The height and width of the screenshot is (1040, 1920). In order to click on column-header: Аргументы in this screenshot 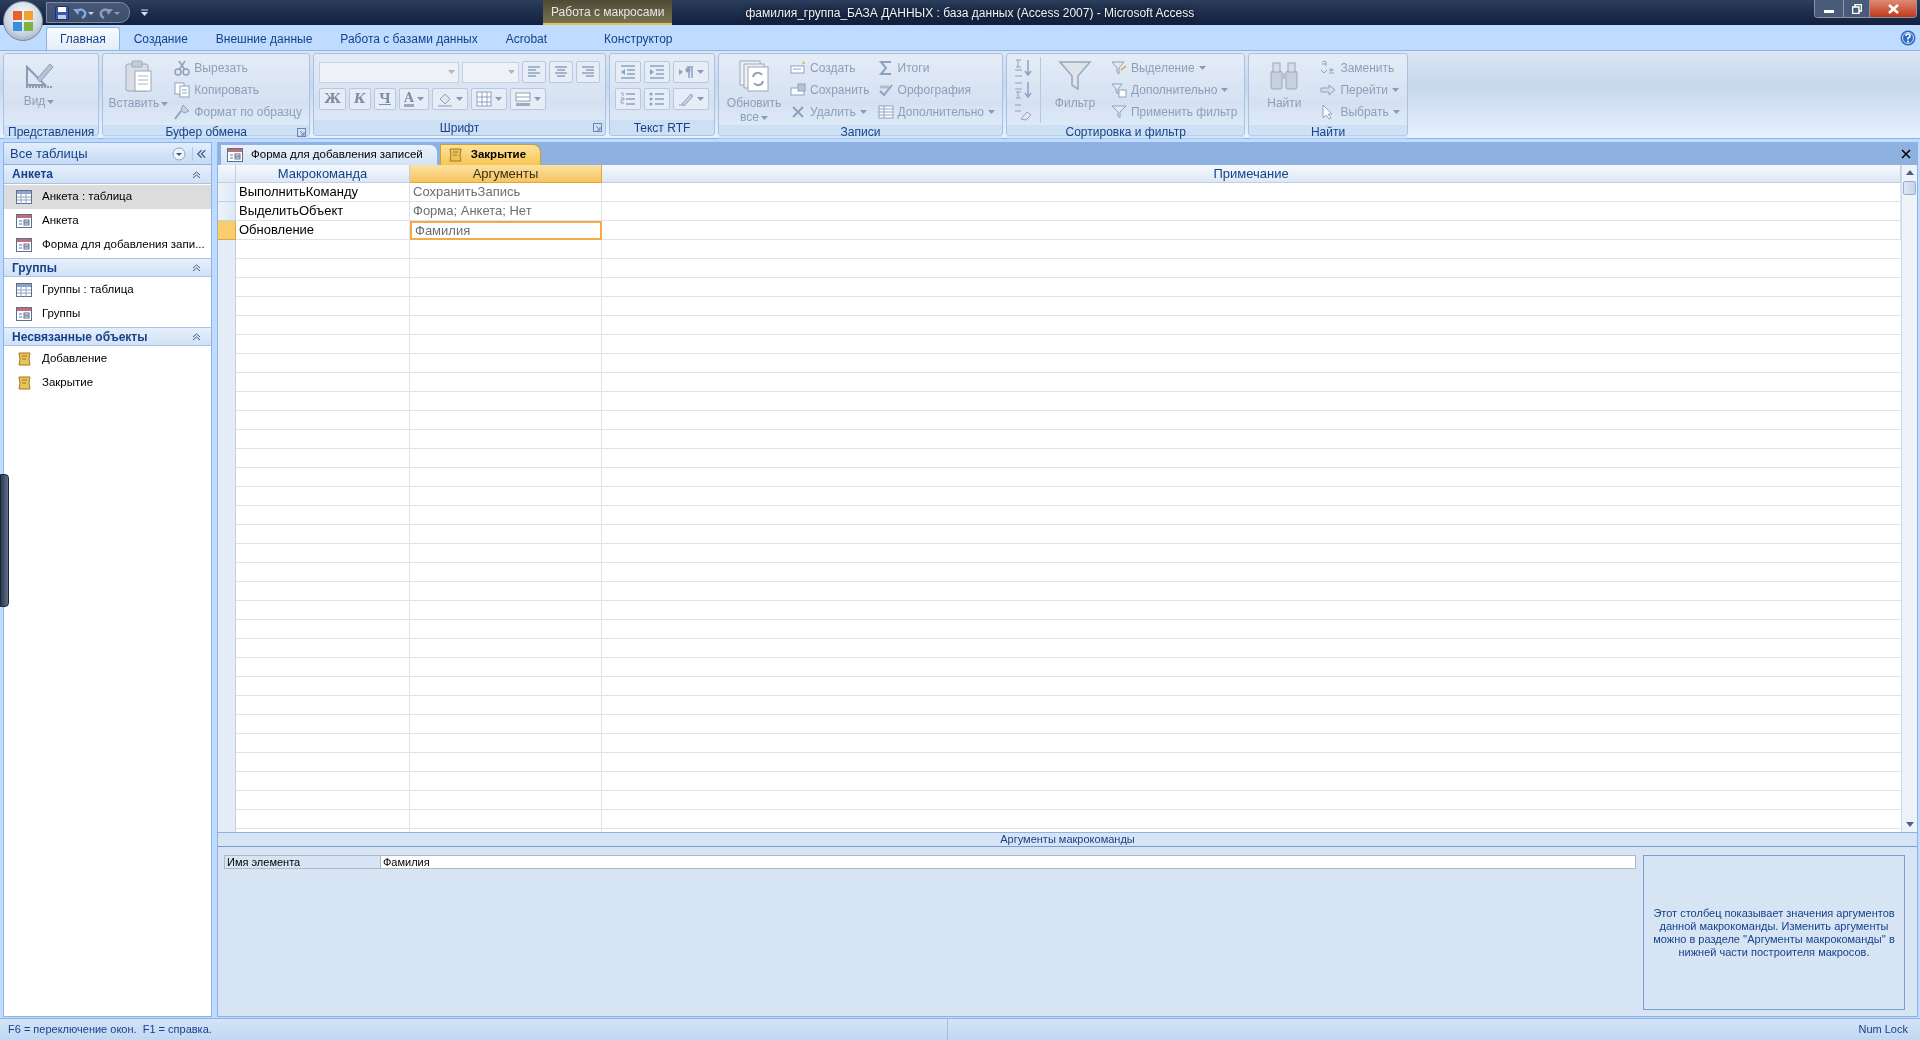, I will do `click(506, 174)`.